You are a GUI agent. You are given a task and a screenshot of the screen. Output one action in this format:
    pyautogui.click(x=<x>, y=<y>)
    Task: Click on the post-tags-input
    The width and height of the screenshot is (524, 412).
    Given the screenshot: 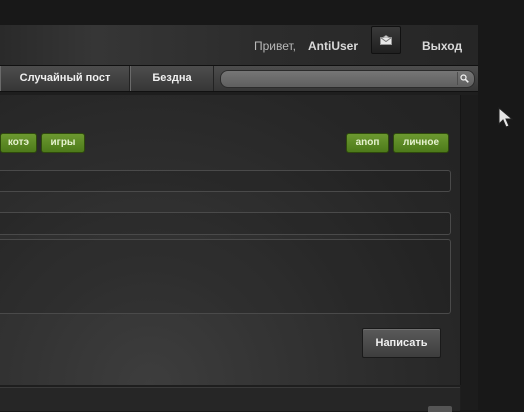 What is the action you would take?
    pyautogui.click(x=225, y=223)
    